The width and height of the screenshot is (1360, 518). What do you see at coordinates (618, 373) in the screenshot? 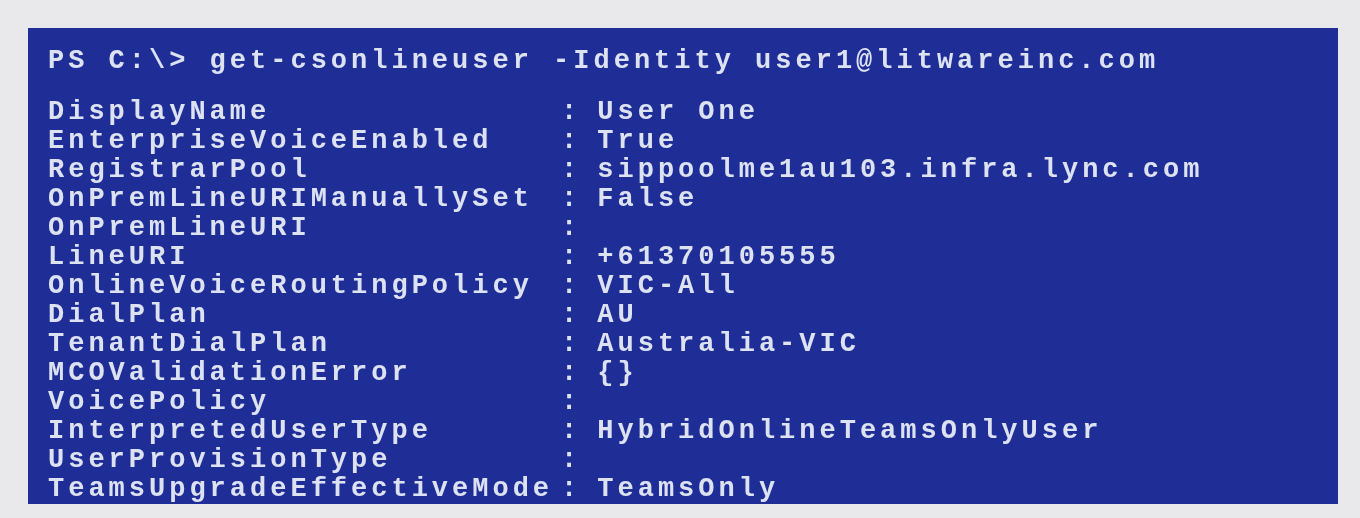
I see `property-value: {}` at bounding box center [618, 373].